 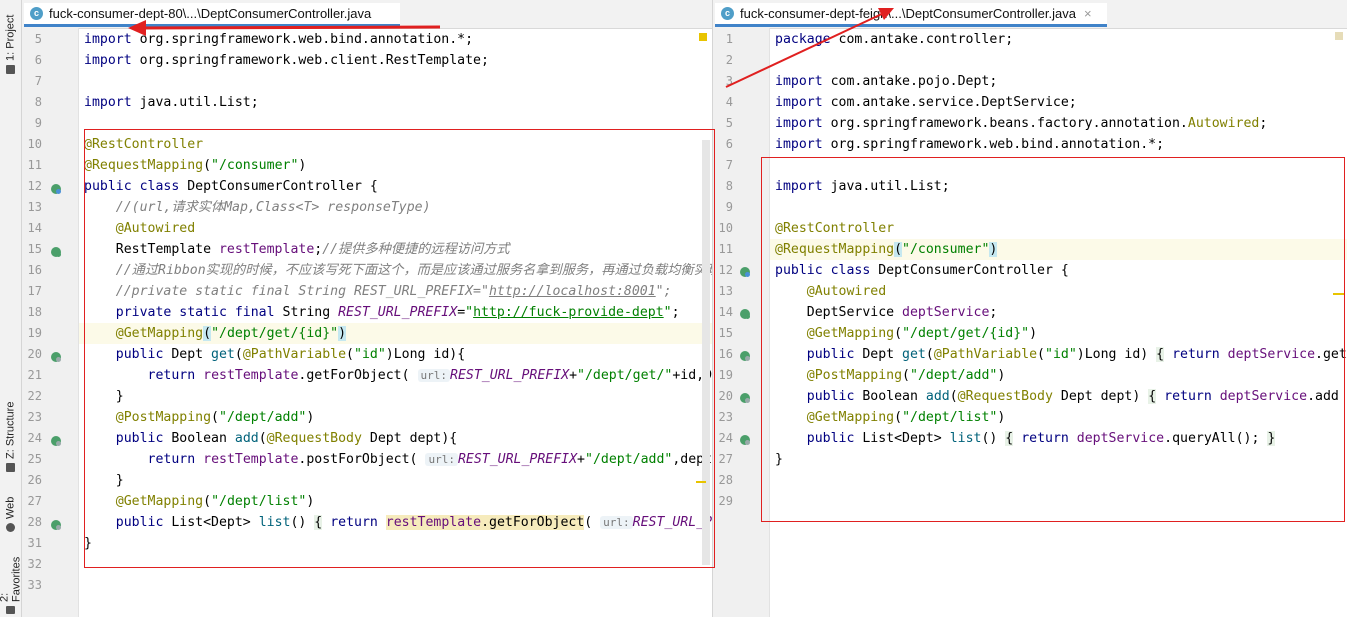 I want to click on arrow-to-left-tab, so click(x=284, y=28).